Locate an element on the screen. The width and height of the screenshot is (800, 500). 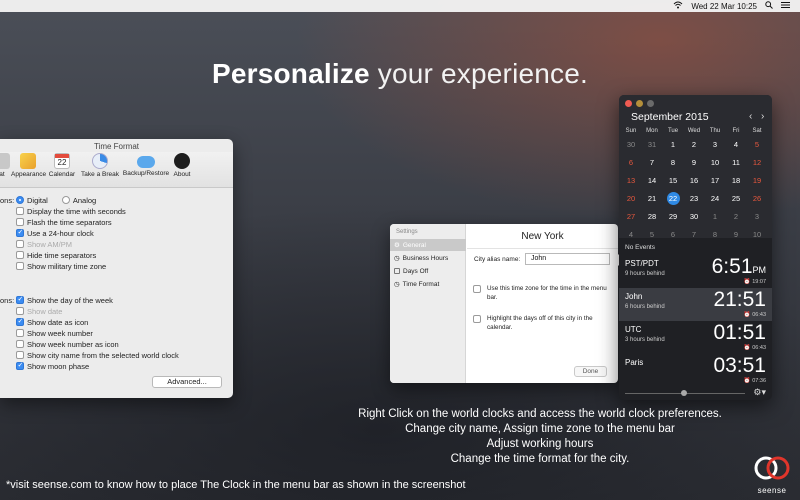
toolbar-time-format: at is located at coordinates (5, 165).